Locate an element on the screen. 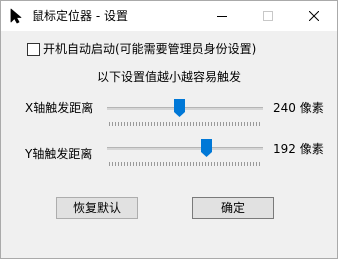 This screenshot has width=338, height=259. ok-button: 确定 is located at coordinates (233, 208).